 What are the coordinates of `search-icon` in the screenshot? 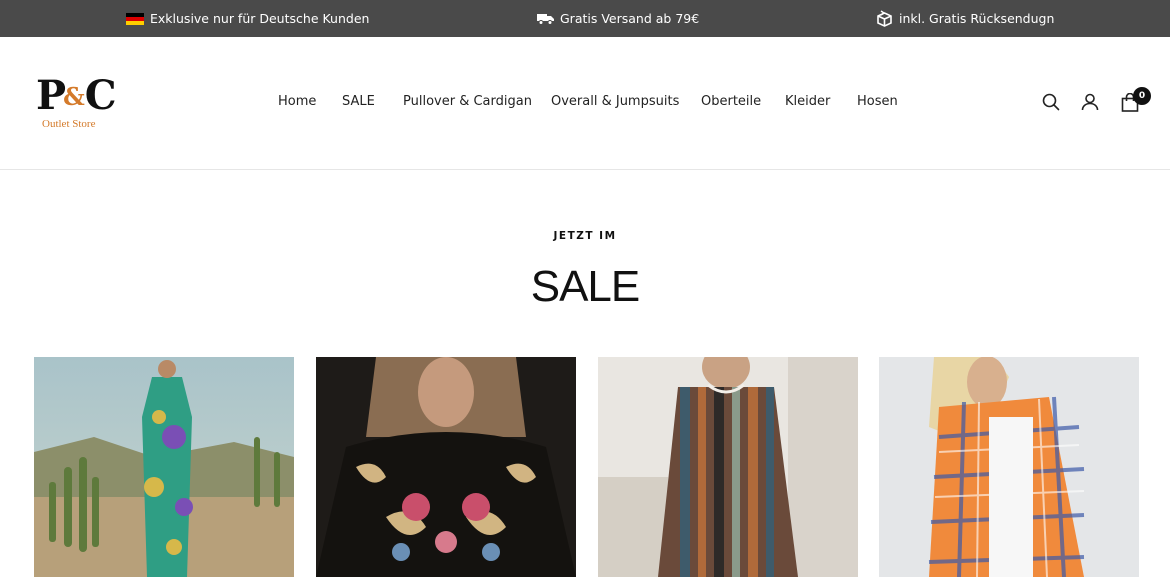 It's located at (1051, 102).